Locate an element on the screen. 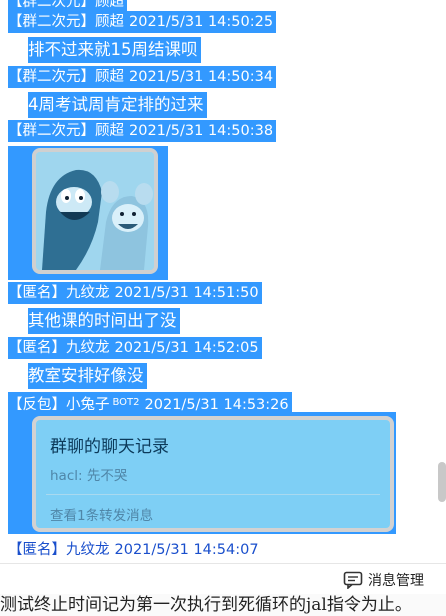 This screenshot has height=616, width=446. view-forward-link: 查看1条转发消息 is located at coordinates (101, 514).